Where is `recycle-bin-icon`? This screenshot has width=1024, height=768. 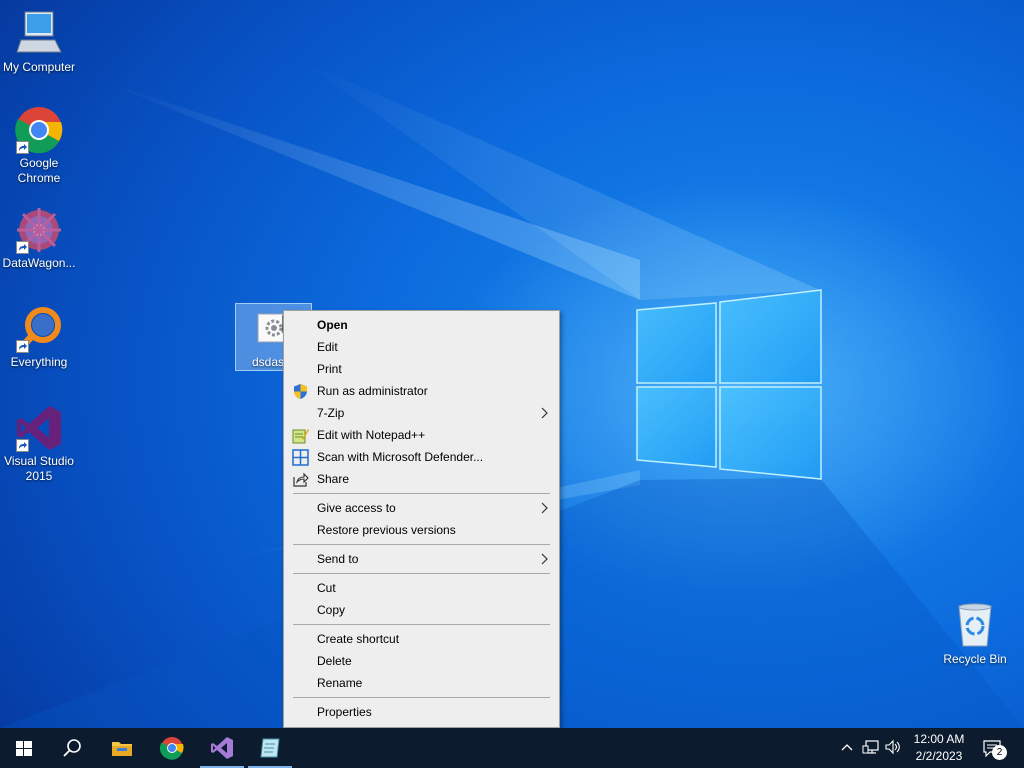
recycle-bin-icon is located at coordinates (975, 626).